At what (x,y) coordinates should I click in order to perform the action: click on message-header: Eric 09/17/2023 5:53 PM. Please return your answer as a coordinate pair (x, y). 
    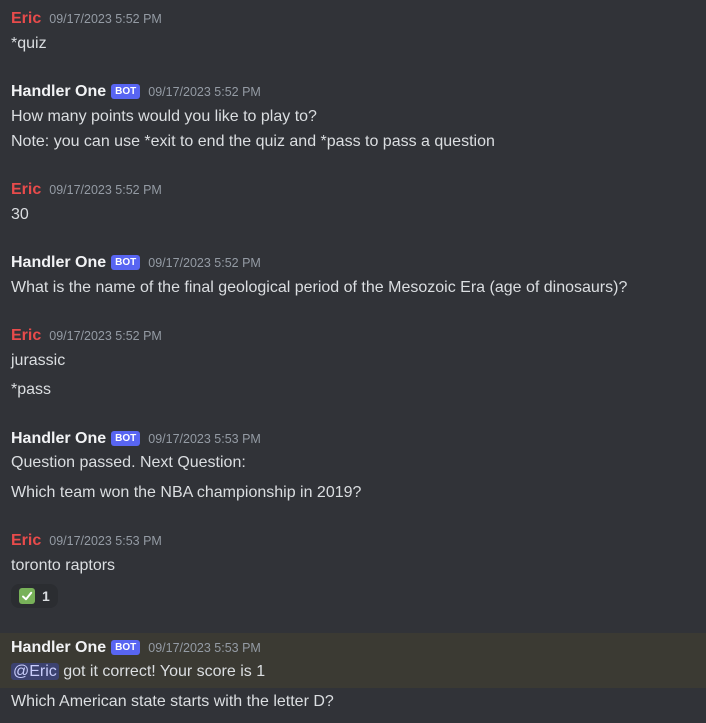
    Looking at the image, I should click on (86, 541).